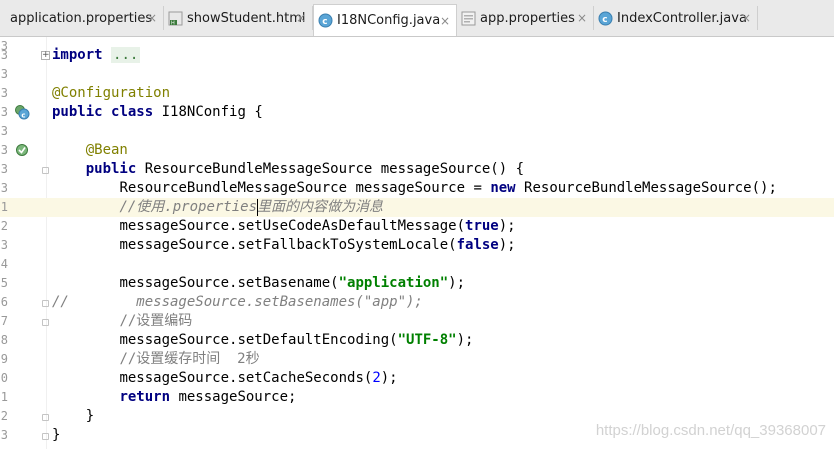 This screenshot has width=834, height=449. Describe the element at coordinates (427, 340) in the screenshot. I see `string-utf8: "UTF-8"` at that location.